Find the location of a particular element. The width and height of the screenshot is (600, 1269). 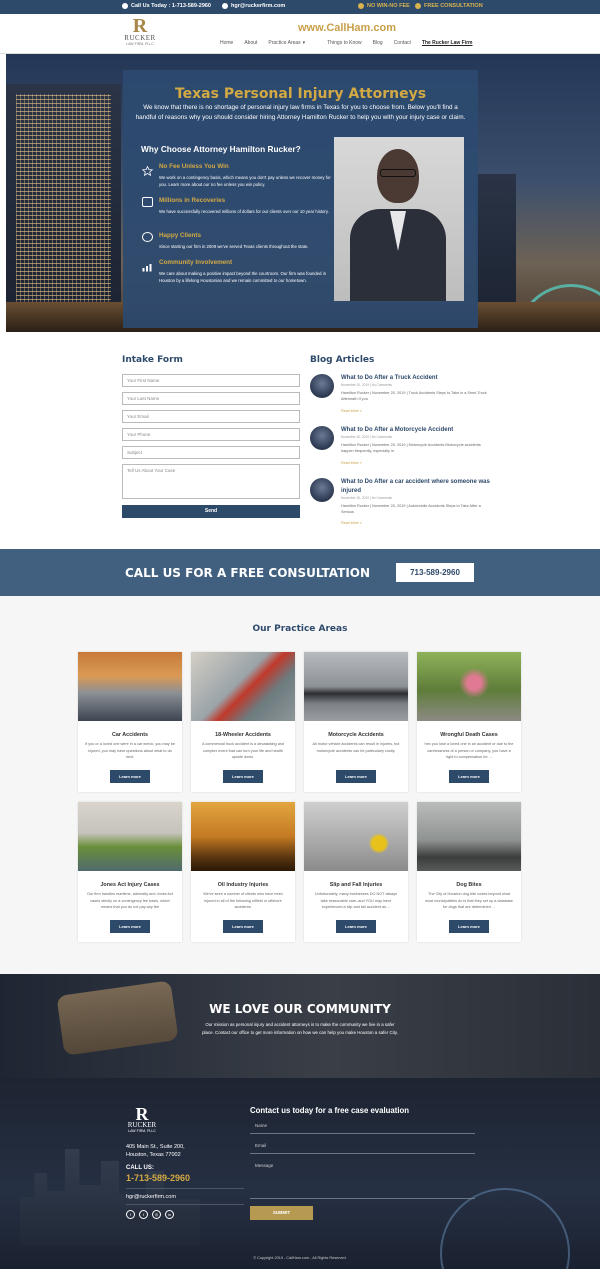

footer-email-input: Email is located at coordinates (362, 1148).